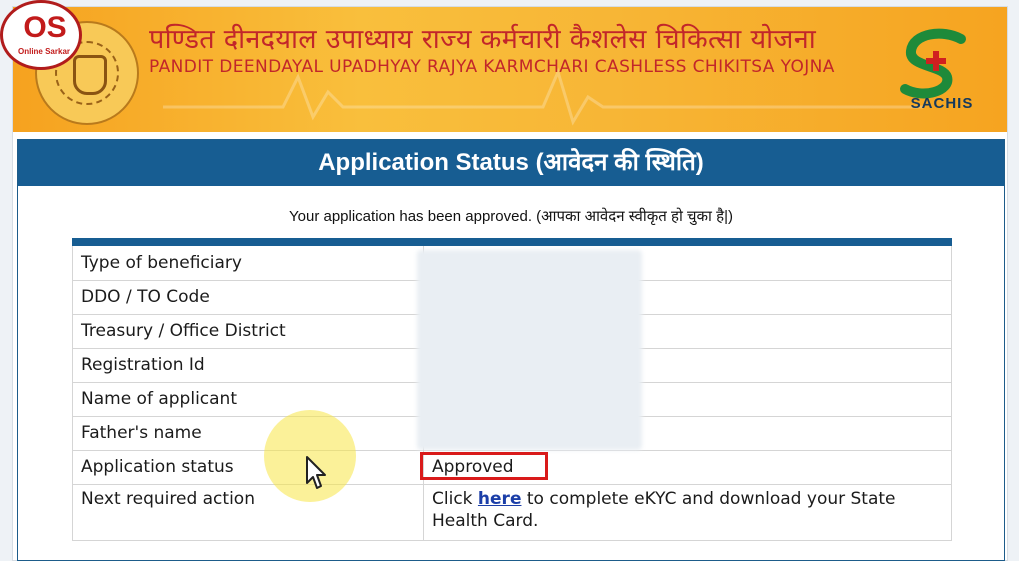 This screenshot has height=561, width=1019. I want to click on row-label: Father's name, so click(248, 433).